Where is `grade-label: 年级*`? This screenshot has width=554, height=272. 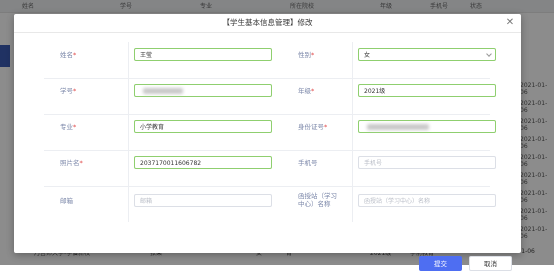 grade-label: 年级* is located at coordinates (306, 91).